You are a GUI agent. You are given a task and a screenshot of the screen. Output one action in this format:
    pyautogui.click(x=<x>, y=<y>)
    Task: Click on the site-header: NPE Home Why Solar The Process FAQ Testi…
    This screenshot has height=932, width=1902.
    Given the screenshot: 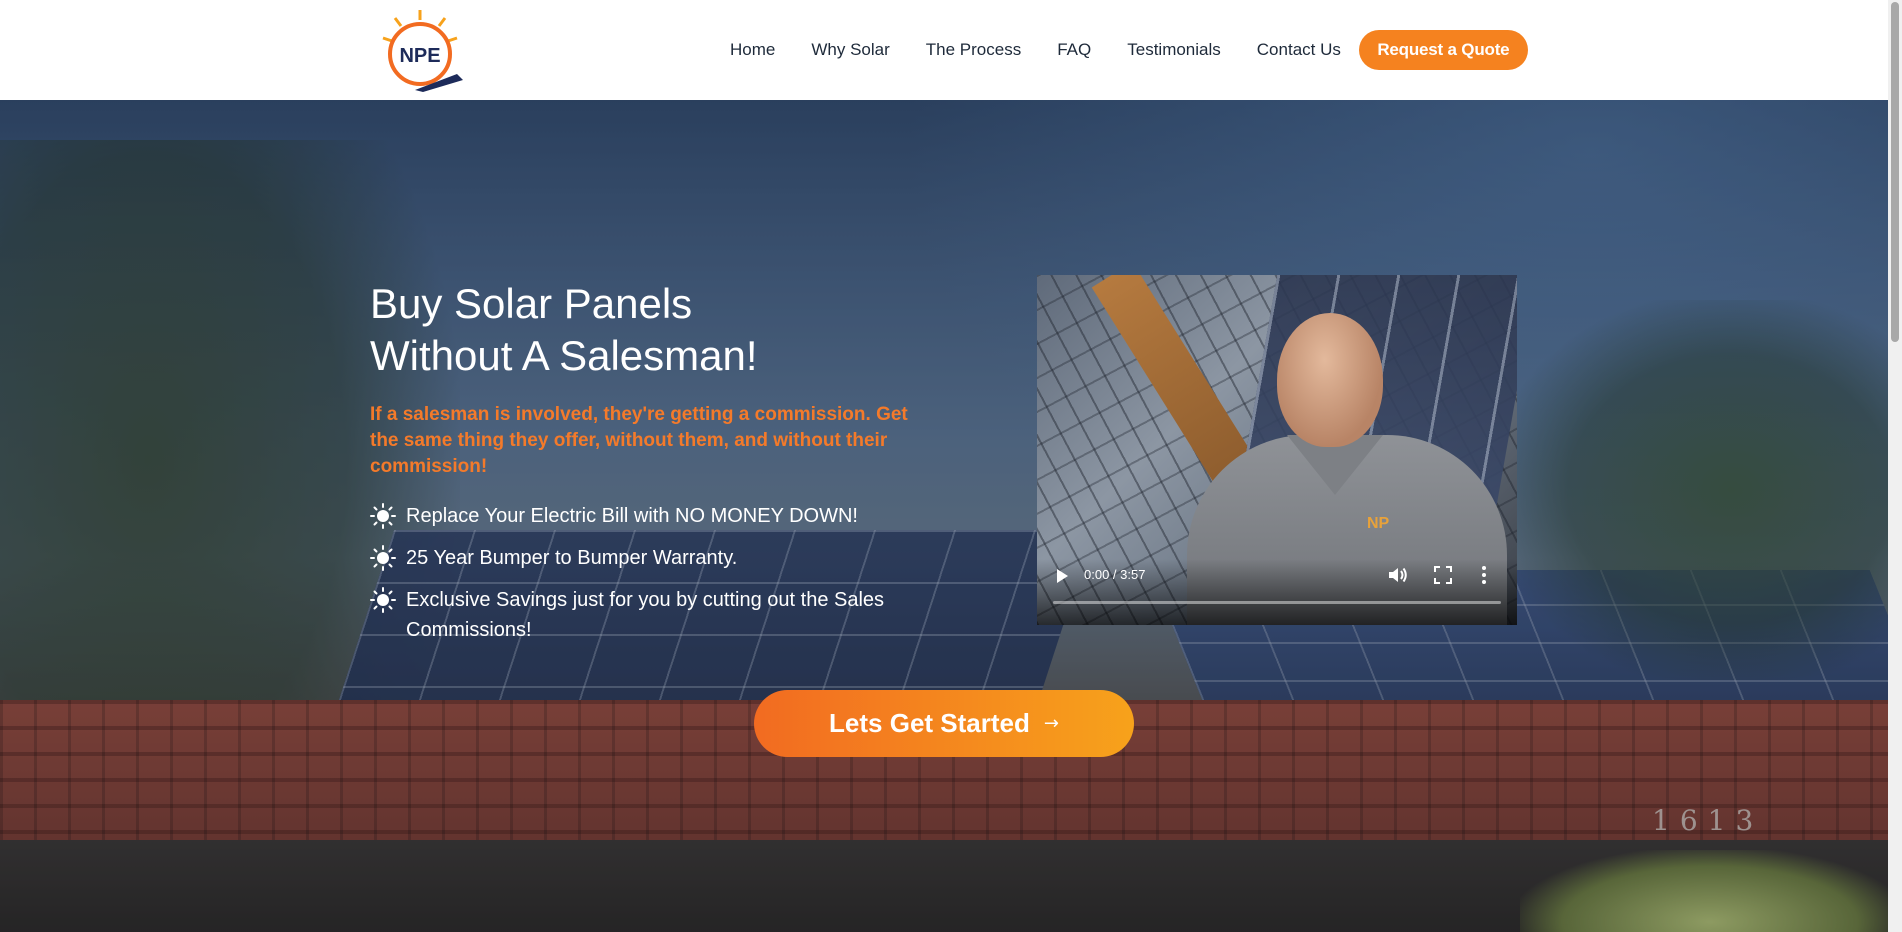 What is the action you would take?
    pyautogui.click(x=944, y=50)
    